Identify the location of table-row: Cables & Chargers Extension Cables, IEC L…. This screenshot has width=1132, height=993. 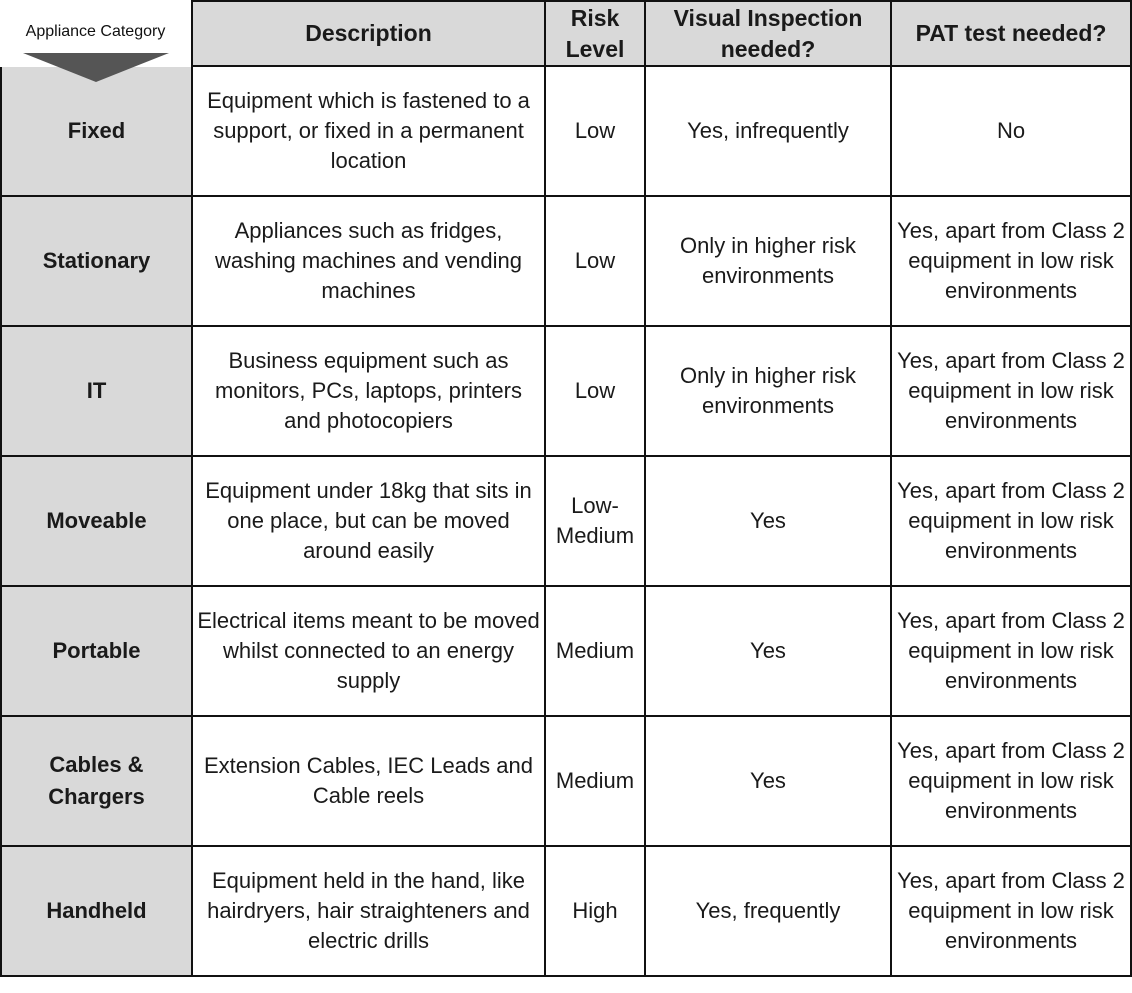
(566, 781).